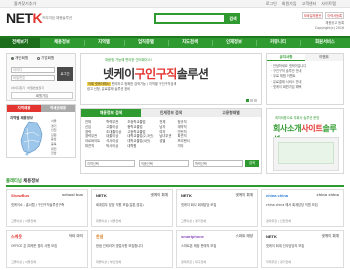 The height and width of the screenshot is (270, 350). What do you see at coordinates (288, 87) in the screenshot?
I see `list-item: · 넷케이 회원가입 혜택` at bounding box center [288, 87].